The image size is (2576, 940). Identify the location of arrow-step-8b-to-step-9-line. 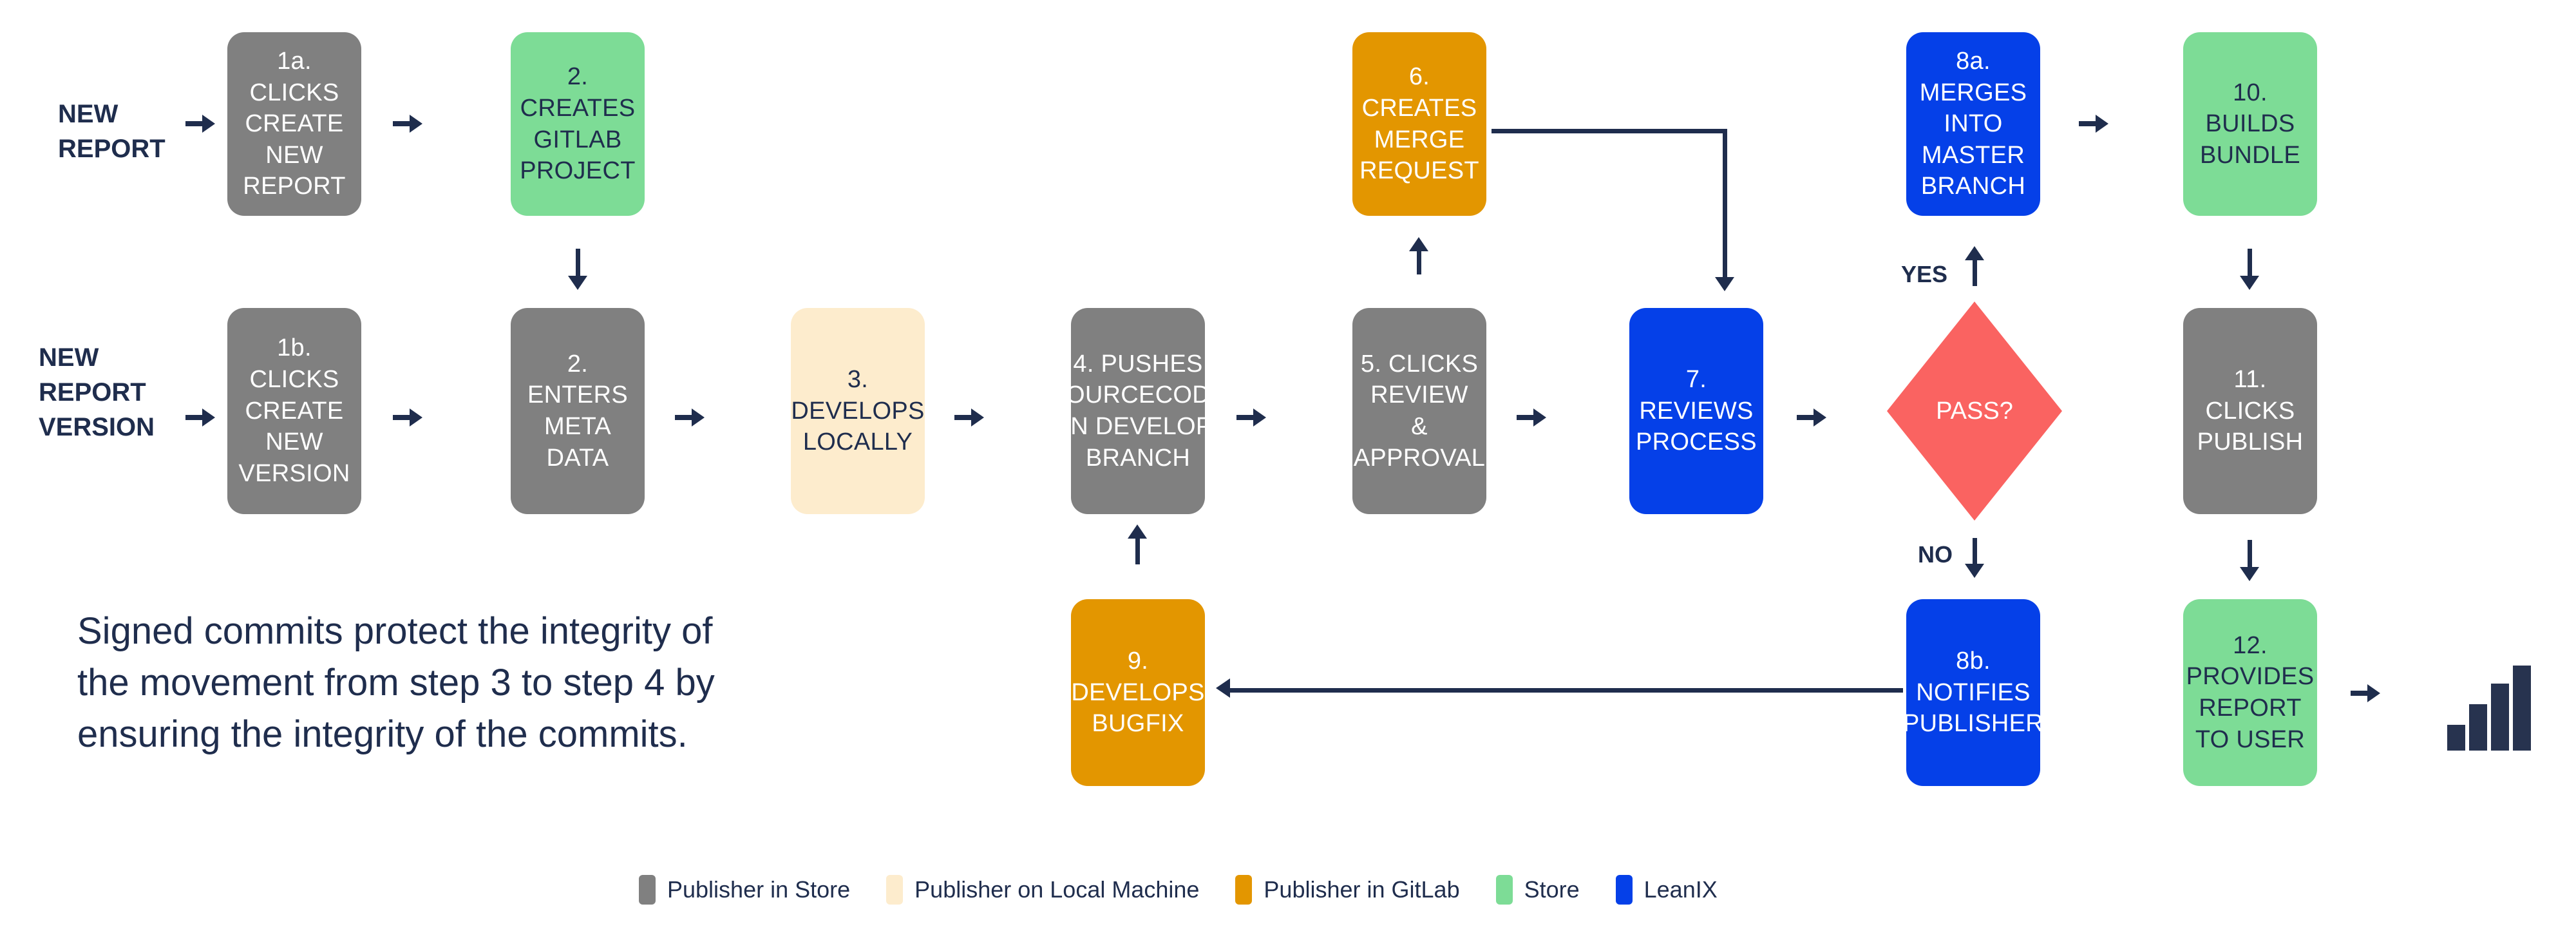
(1566, 690).